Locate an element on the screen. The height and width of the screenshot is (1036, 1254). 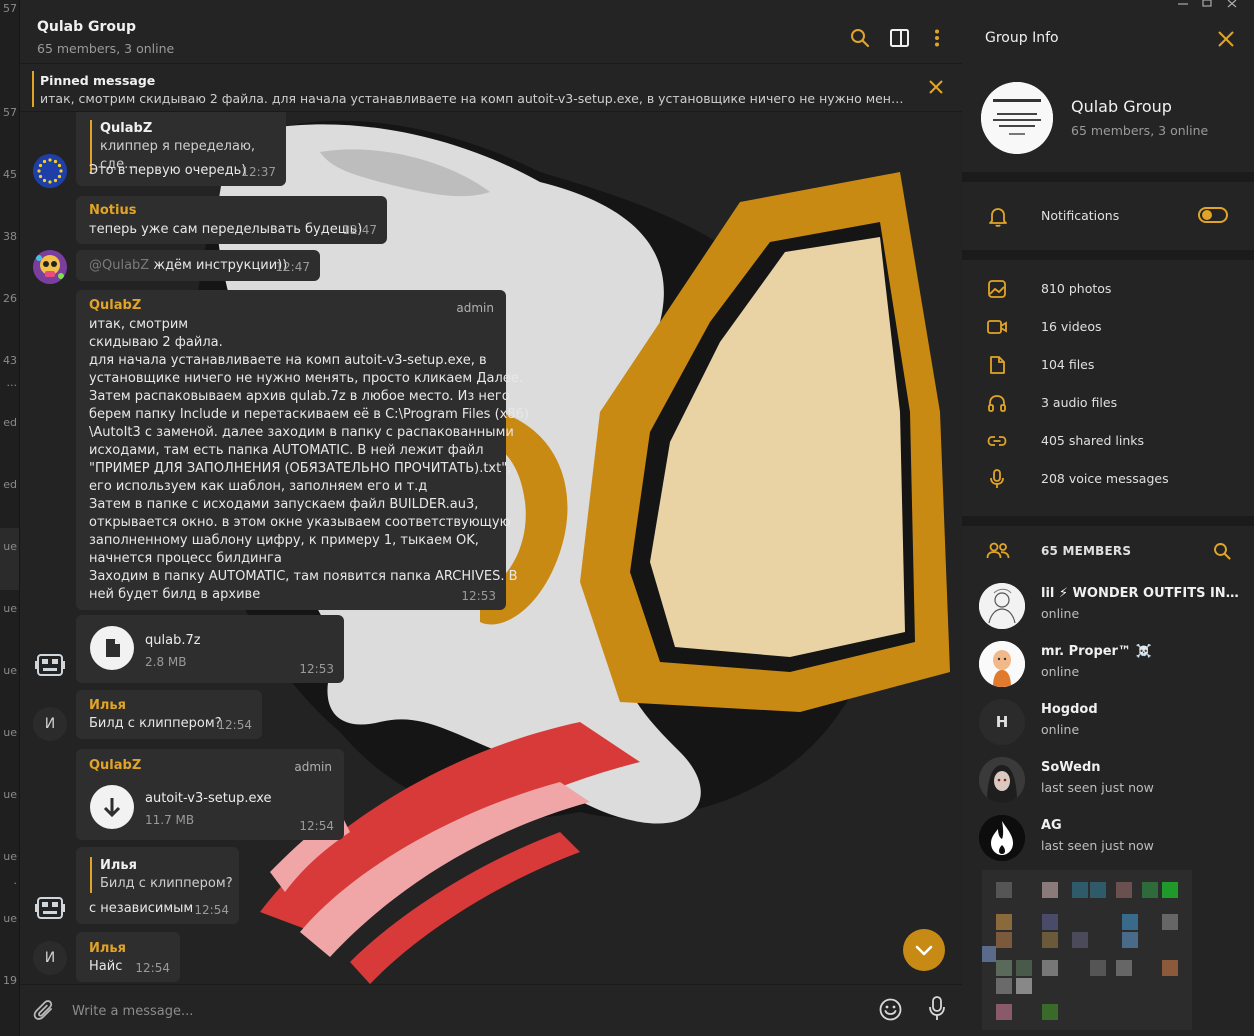
media-row-audio: 3 audio files is located at coordinates (1108, 403).